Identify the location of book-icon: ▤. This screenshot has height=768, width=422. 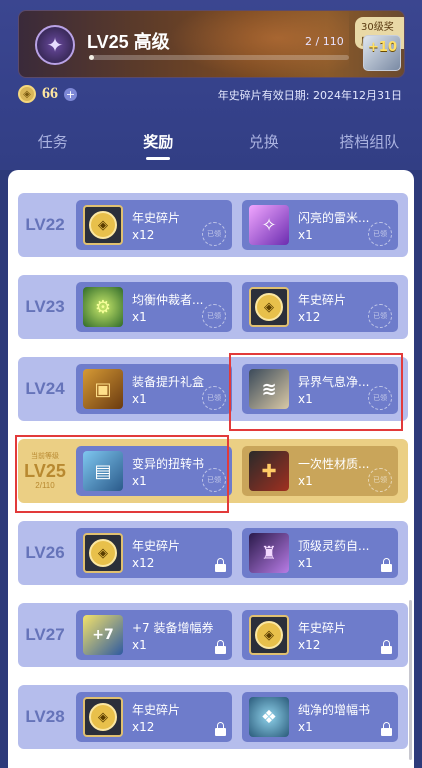
(103, 471).